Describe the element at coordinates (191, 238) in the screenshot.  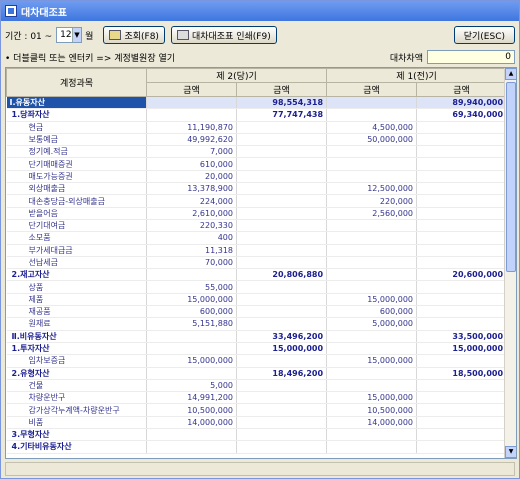
I see `current-amount-cell: 400` at that location.